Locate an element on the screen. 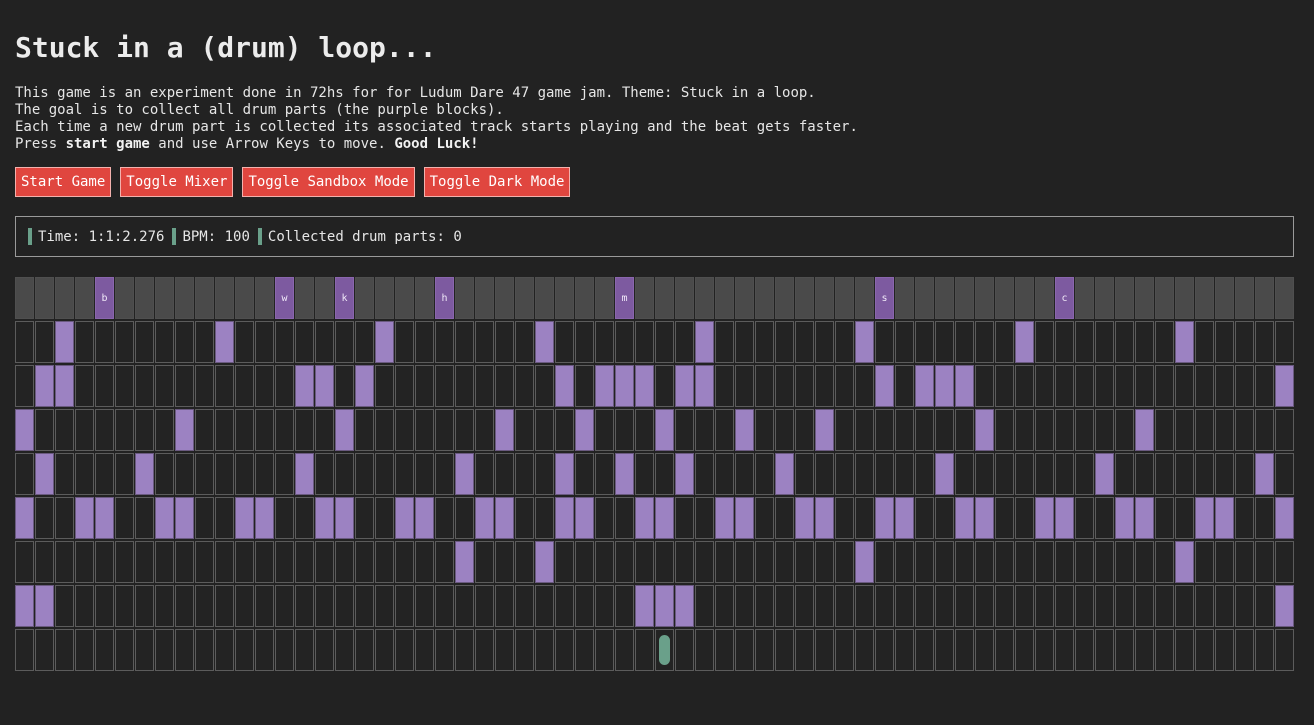 Image resolution: width=1314 pixels, height=725 pixels. toggle-mixer-button: Toggle Mixer is located at coordinates (177, 182).